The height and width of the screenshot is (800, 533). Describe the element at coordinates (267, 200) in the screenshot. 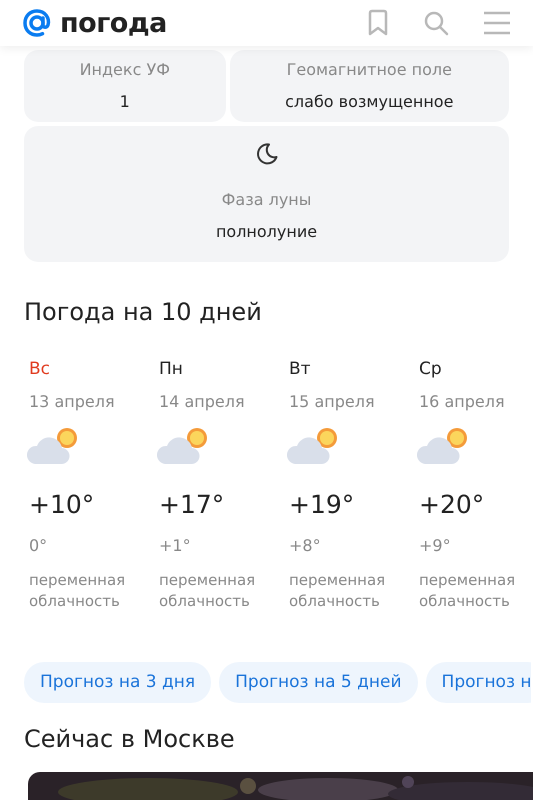

I see `card-label: Фаза луны` at that location.